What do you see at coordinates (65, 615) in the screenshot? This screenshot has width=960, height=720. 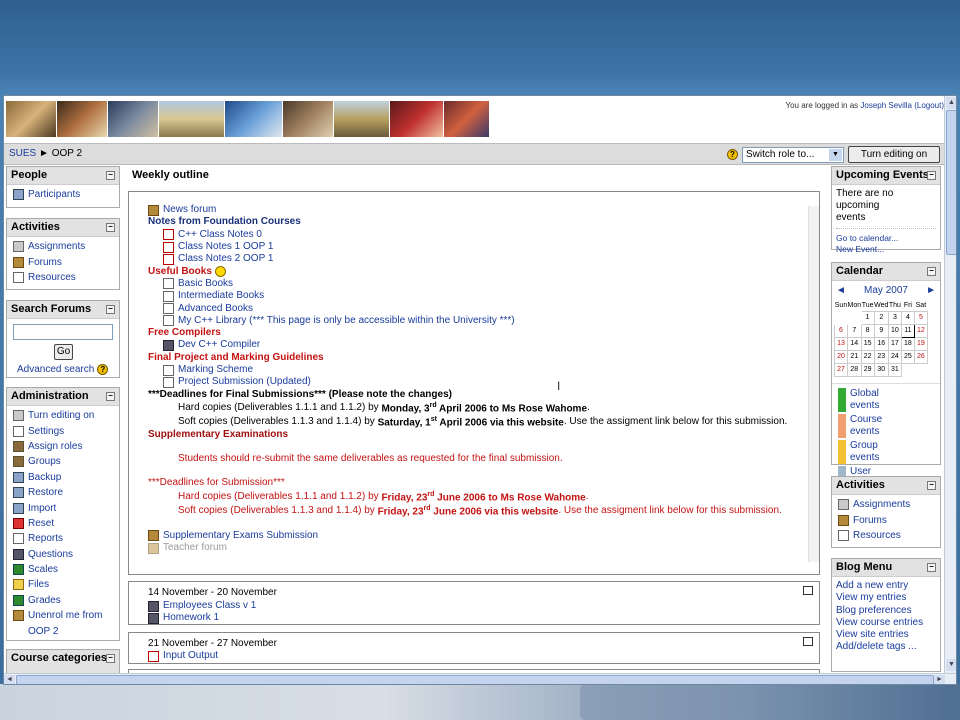 I see `admin-unenrol-link: Unenrol me from` at bounding box center [65, 615].